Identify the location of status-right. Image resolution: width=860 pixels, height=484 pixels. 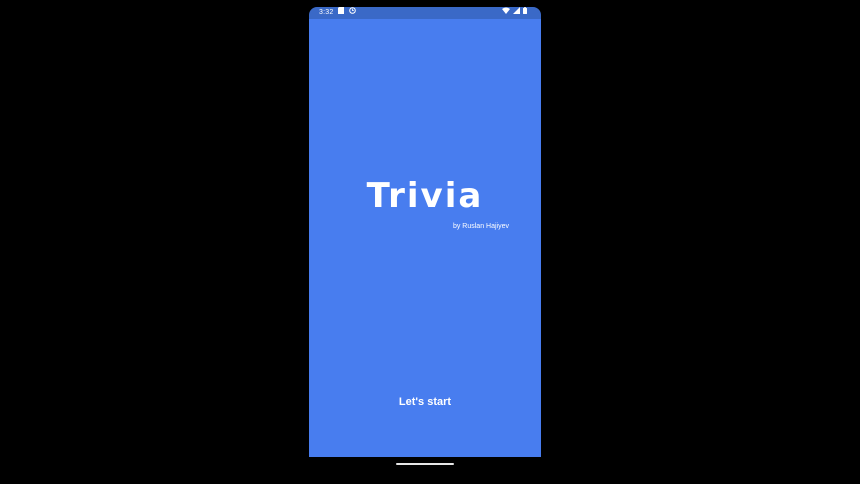
(514, 13).